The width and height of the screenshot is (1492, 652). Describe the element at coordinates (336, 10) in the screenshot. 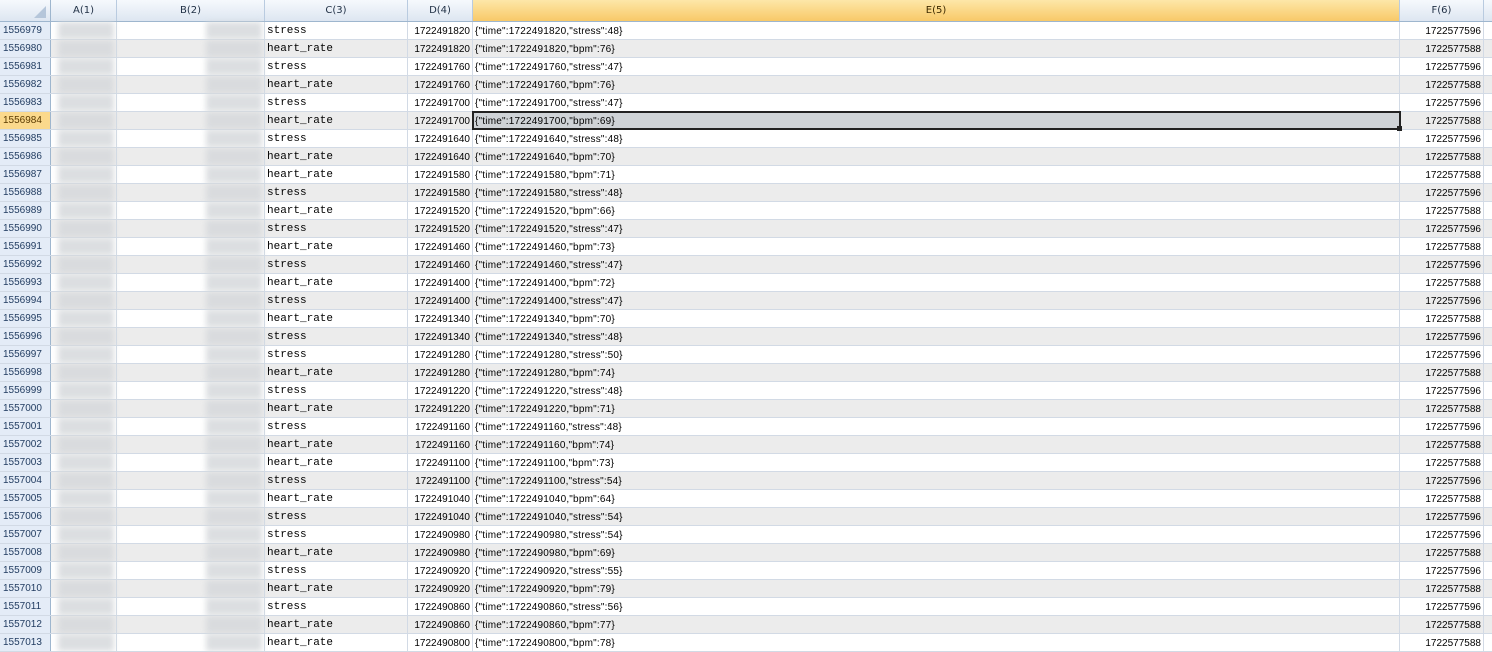

I see `column-header-c: C(3)` at that location.